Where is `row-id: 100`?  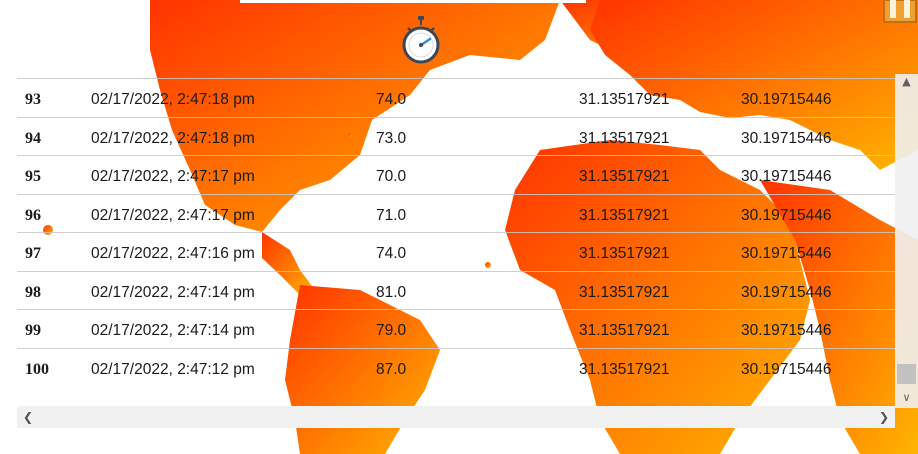 row-id: 100 is located at coordinates (37, 369).